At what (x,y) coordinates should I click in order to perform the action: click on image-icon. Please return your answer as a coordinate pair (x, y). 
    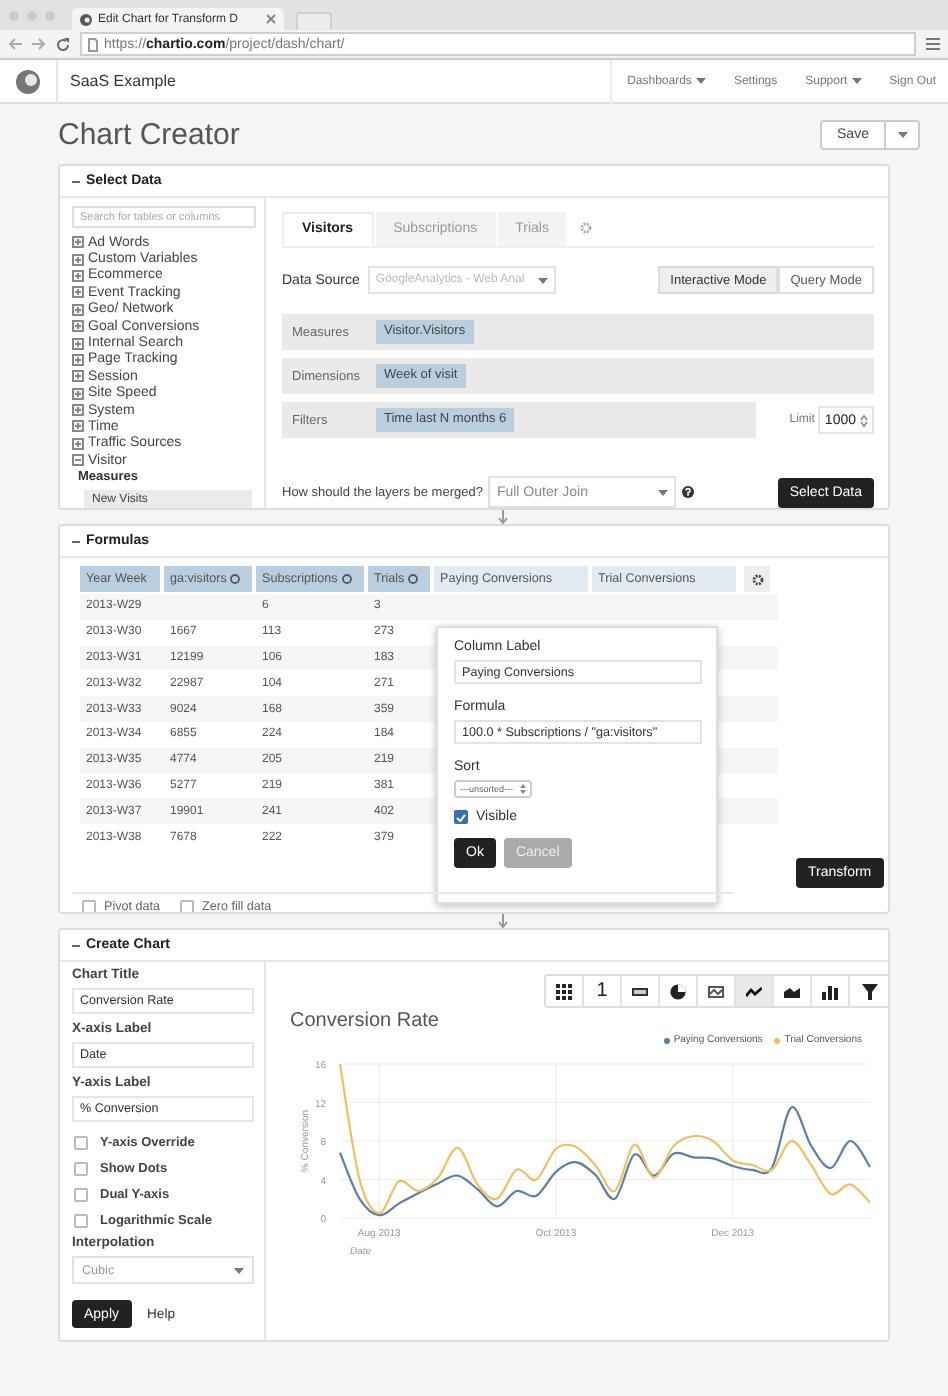
    Looking at the image, I should click on (716, 991).